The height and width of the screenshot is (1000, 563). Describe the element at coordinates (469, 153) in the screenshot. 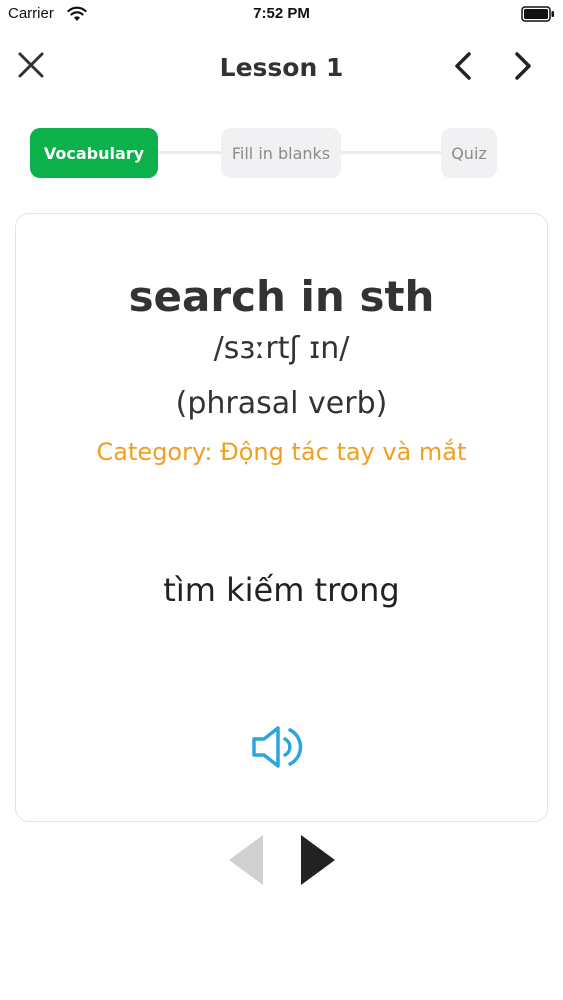

I see `tab-quiz: Quiz` at that location.